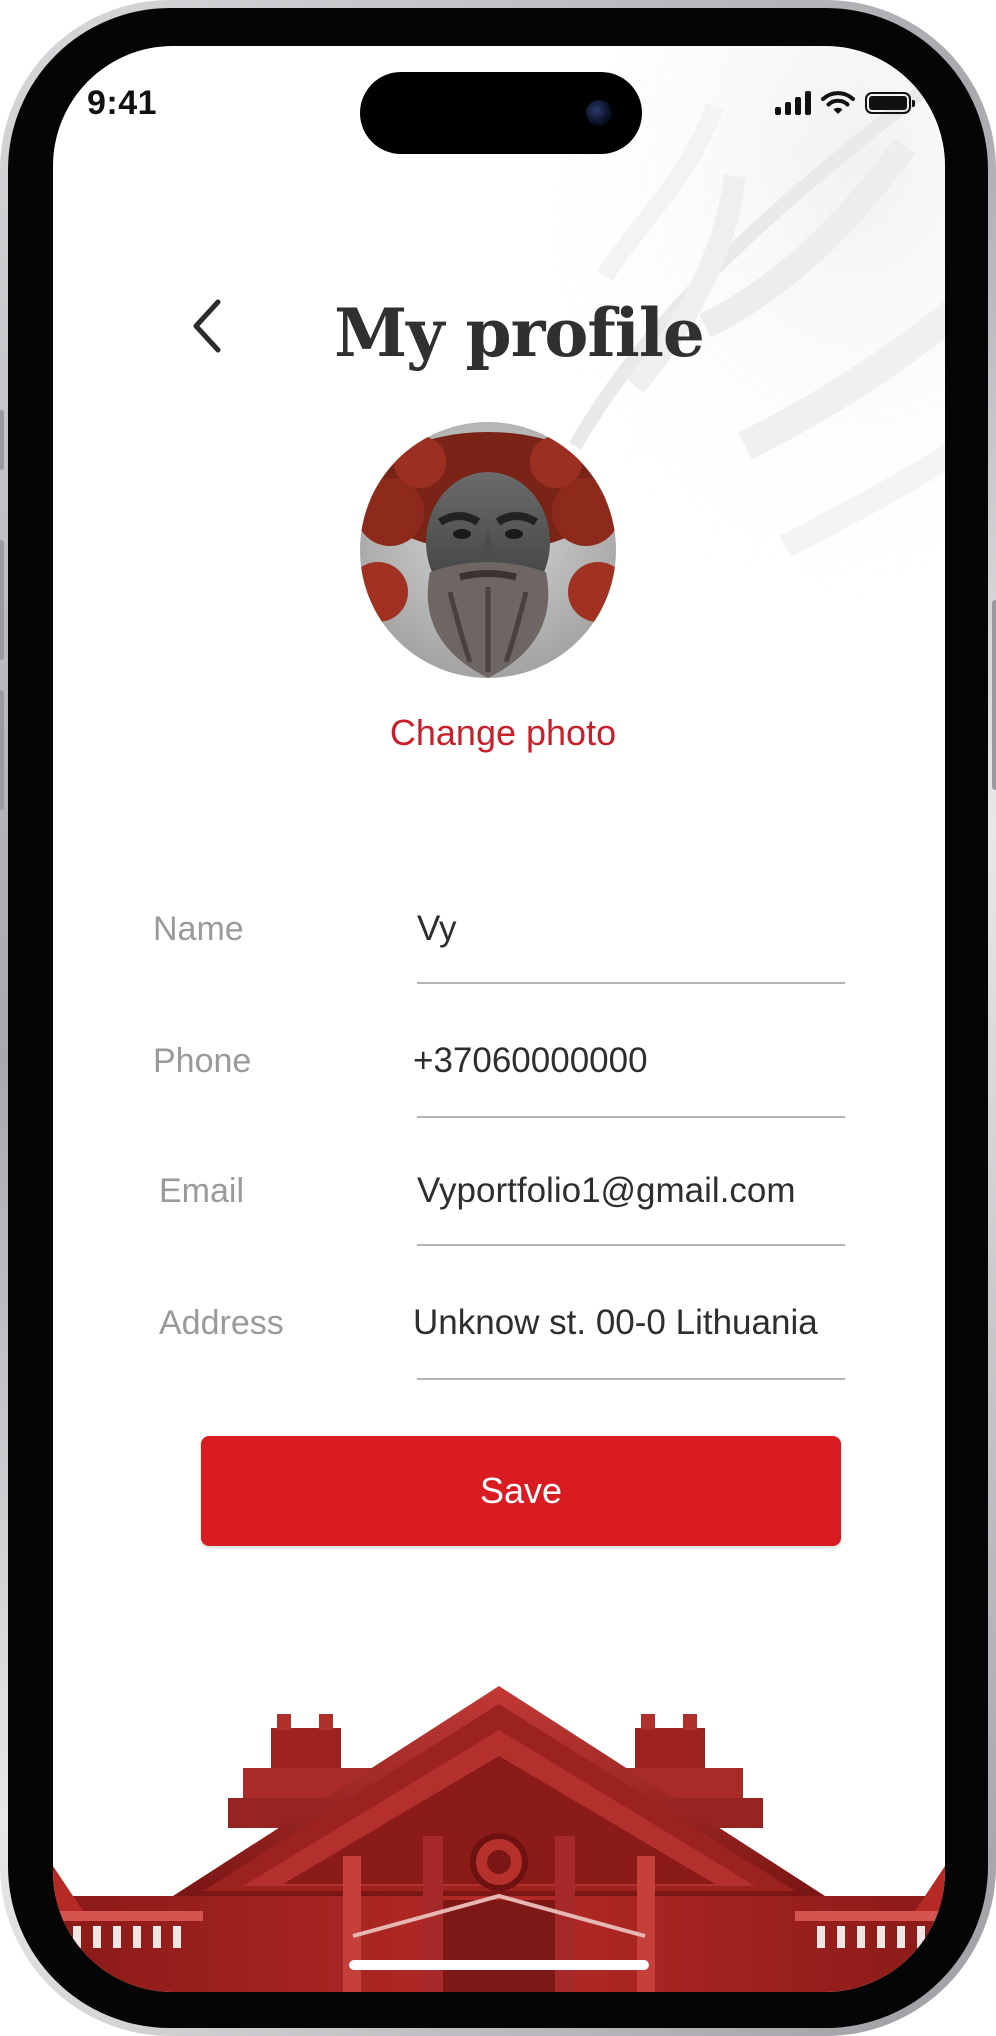  I want to click on power-button, so click(994, 695).